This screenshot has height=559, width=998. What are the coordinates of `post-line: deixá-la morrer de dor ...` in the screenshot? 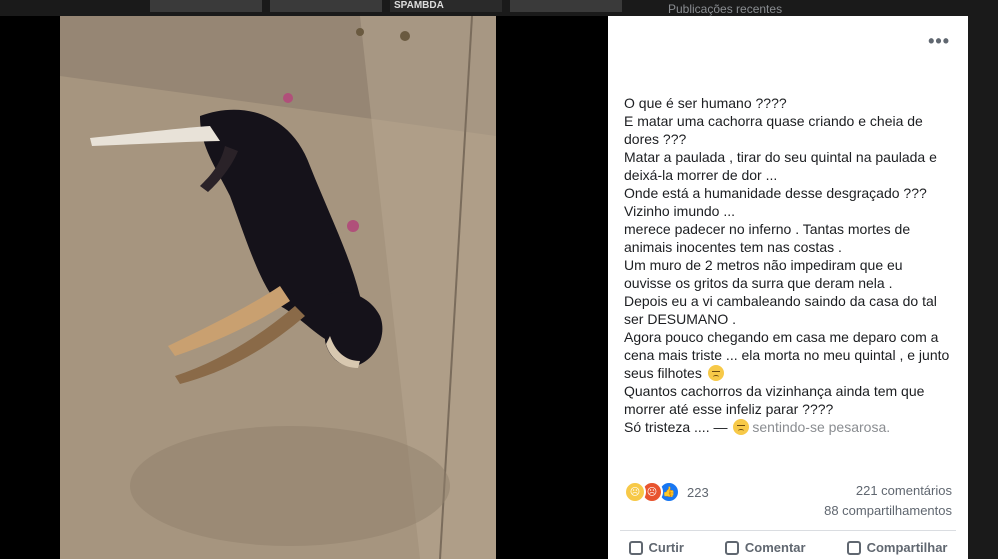 It's located at (701, 175).